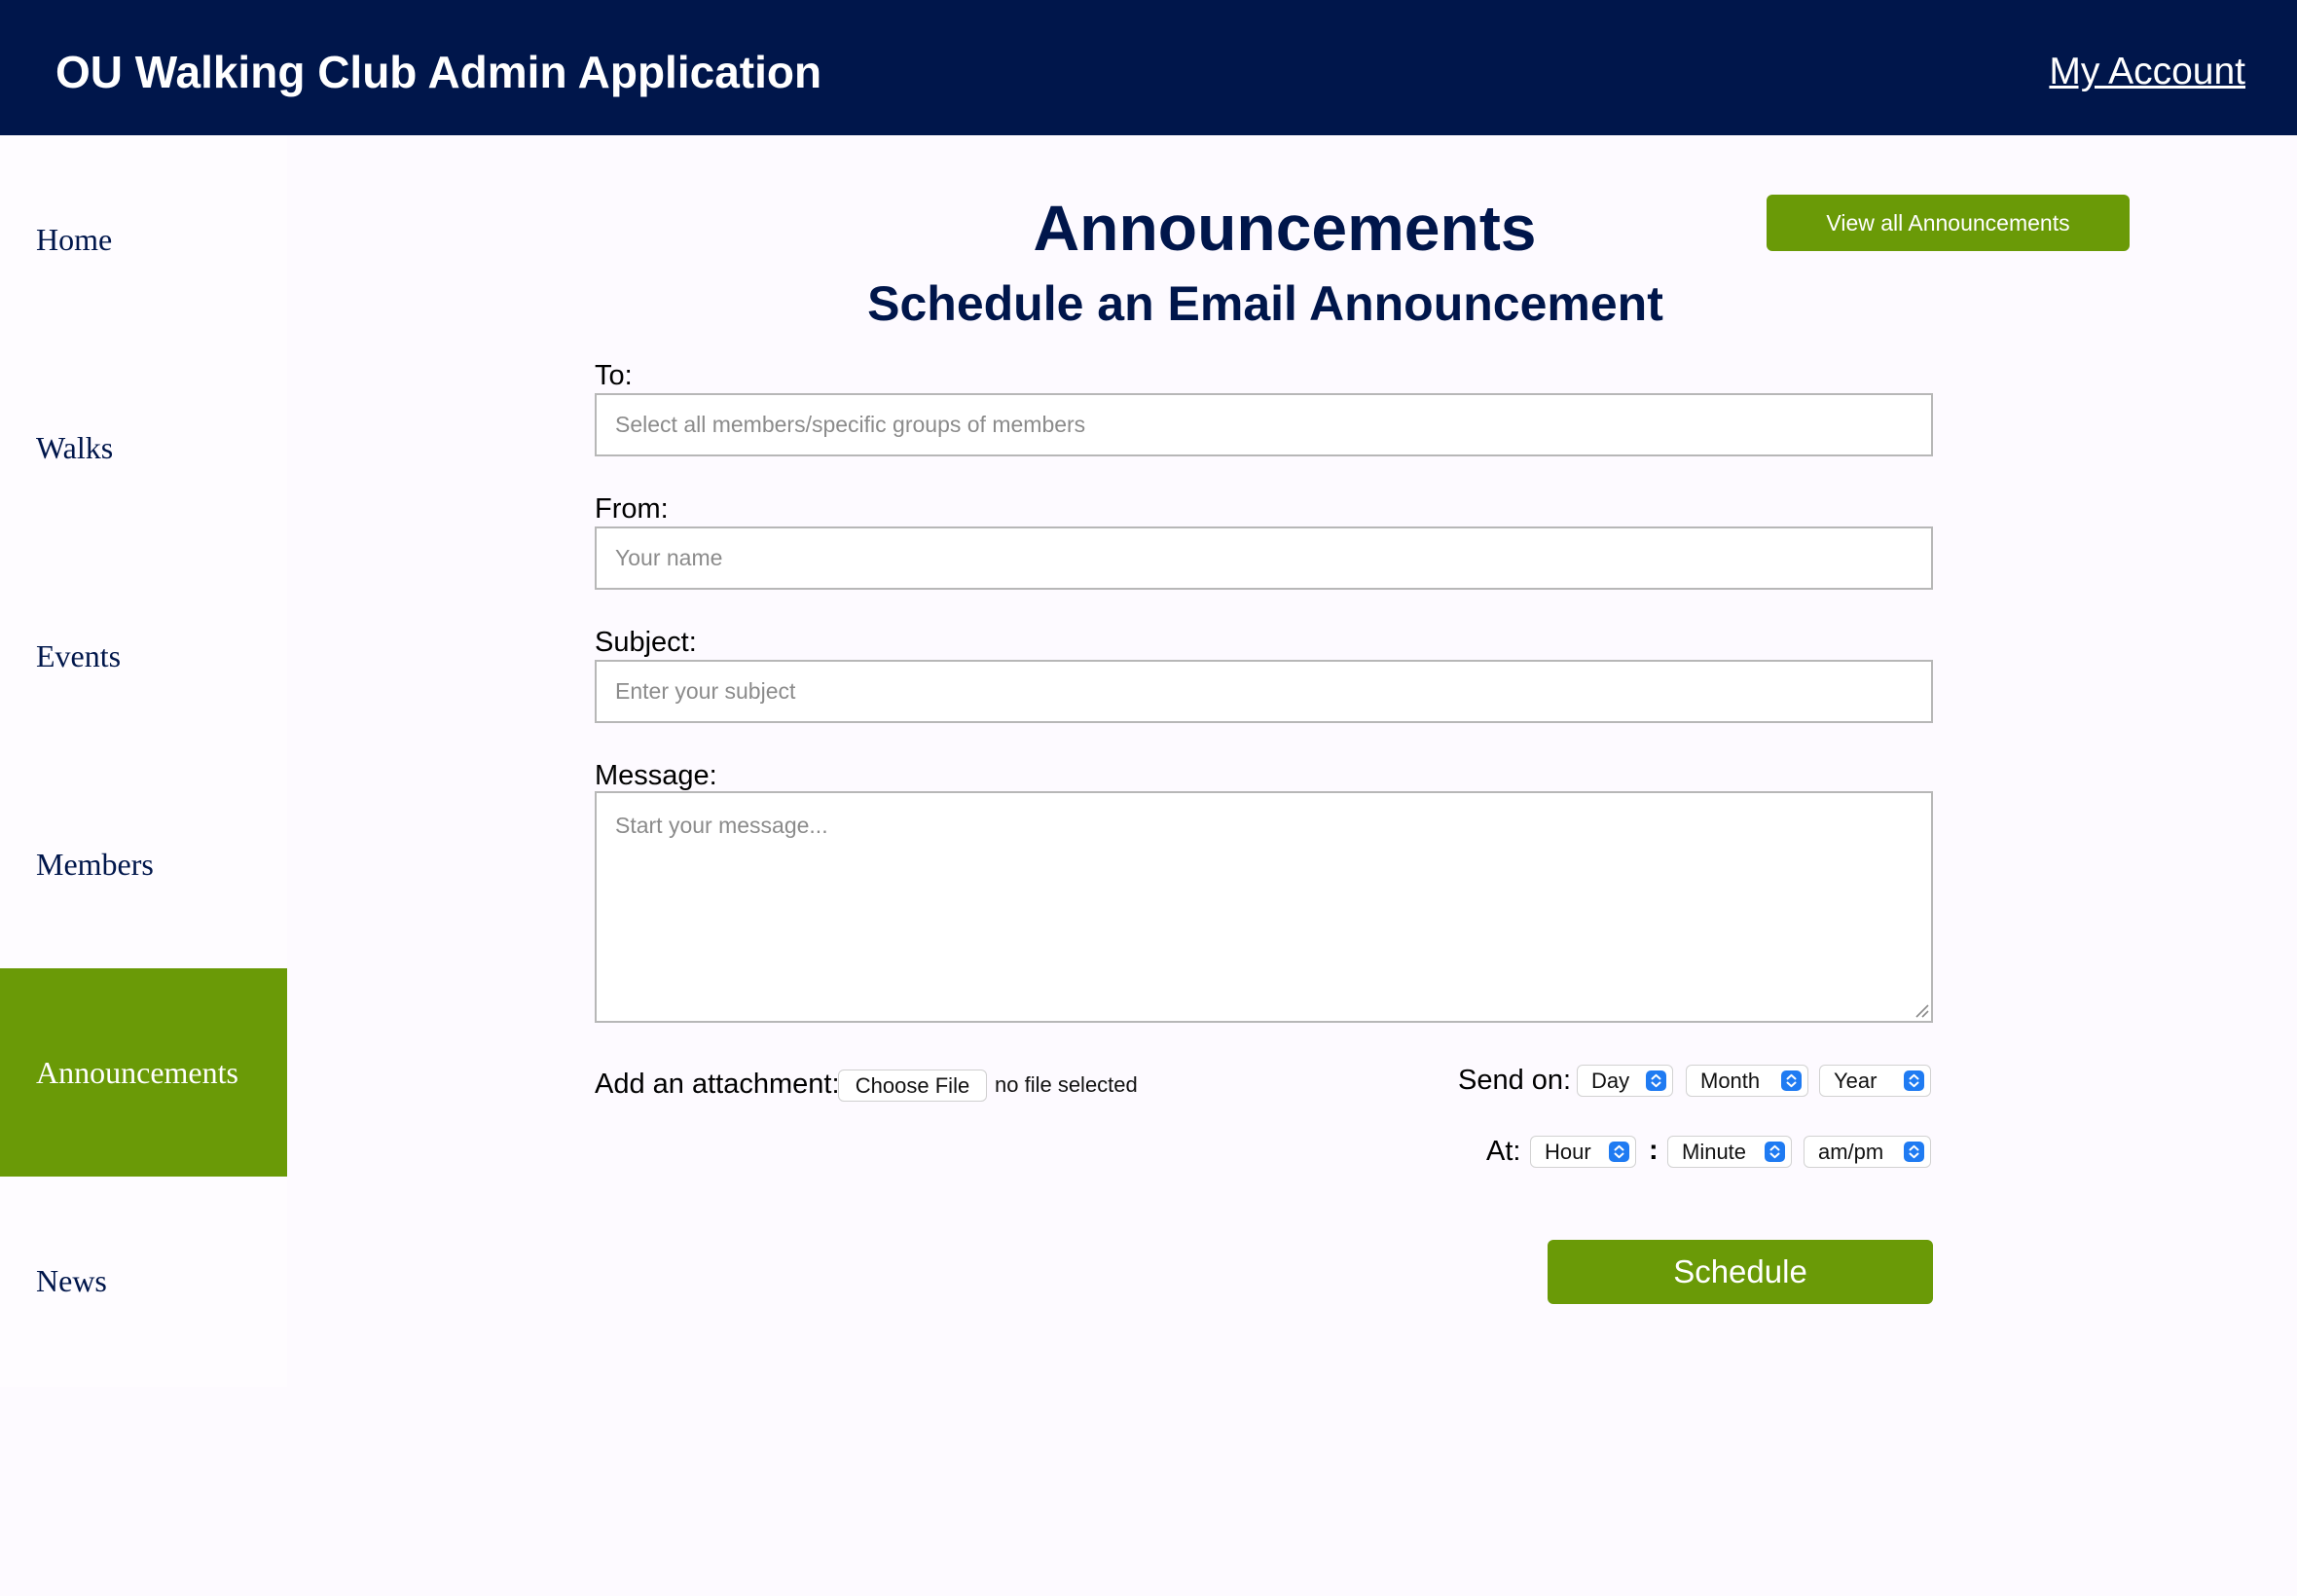  I want to click on from-input, so click(1264, 558).